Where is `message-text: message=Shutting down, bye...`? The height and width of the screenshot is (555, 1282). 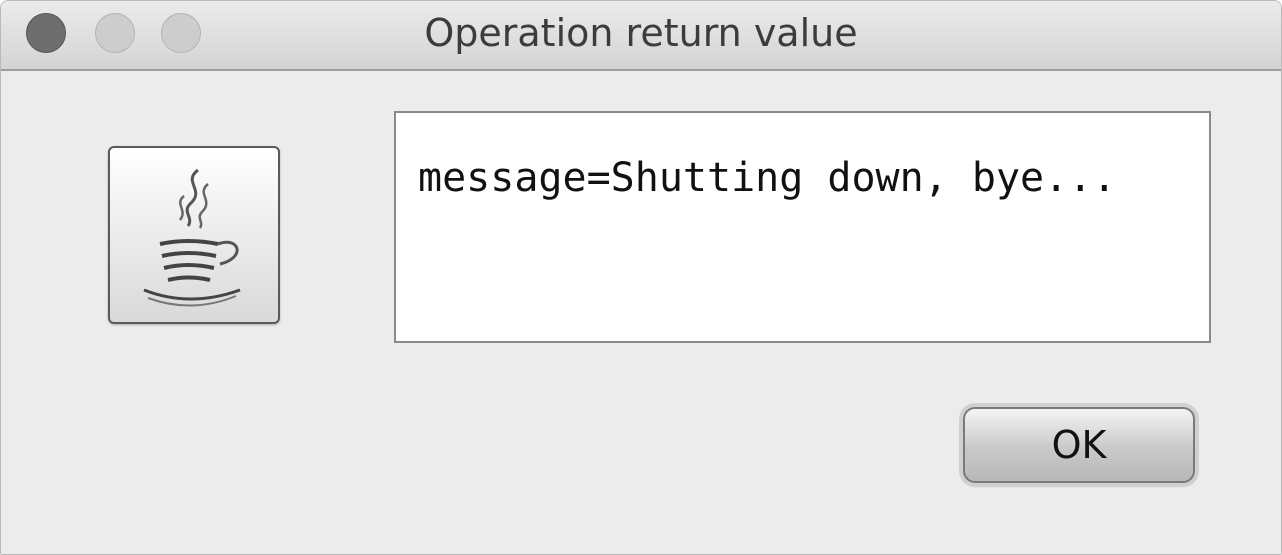 message-text: message=Shutting down, bye... is located at coordinates (767, 178).